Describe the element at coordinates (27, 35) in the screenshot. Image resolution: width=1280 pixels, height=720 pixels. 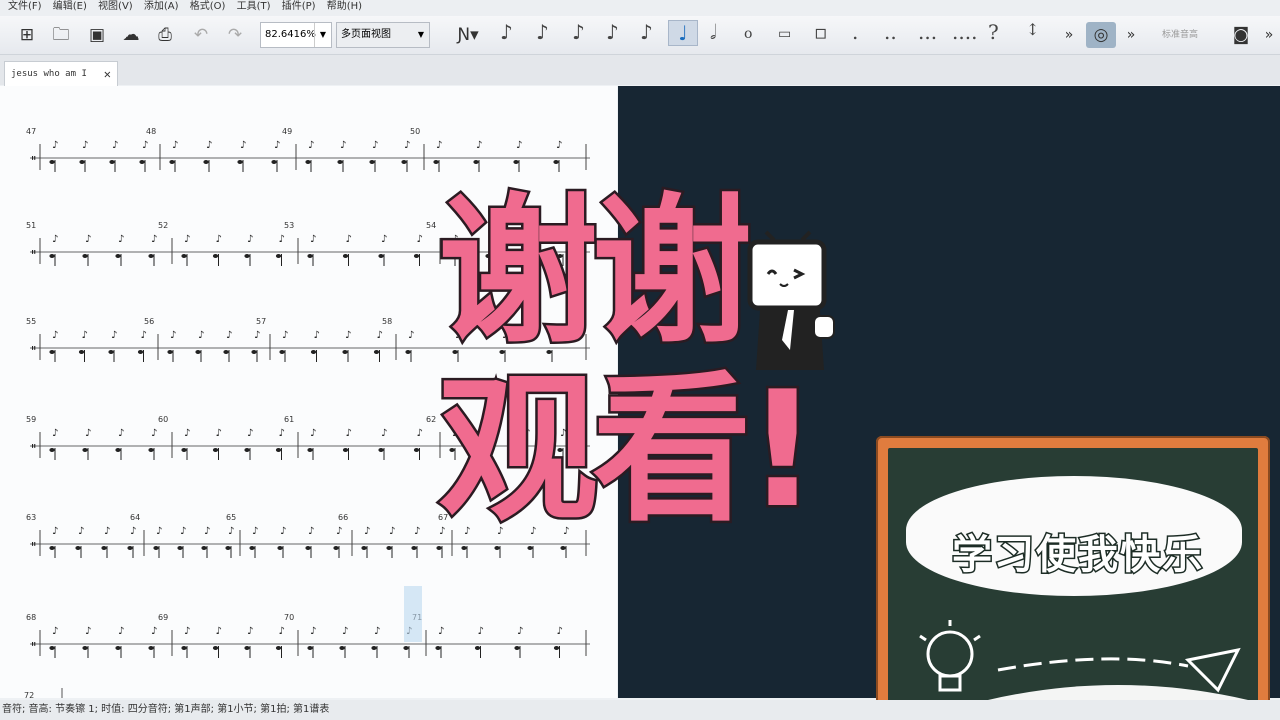
I see `new-file-icon: ⊞` at that location.